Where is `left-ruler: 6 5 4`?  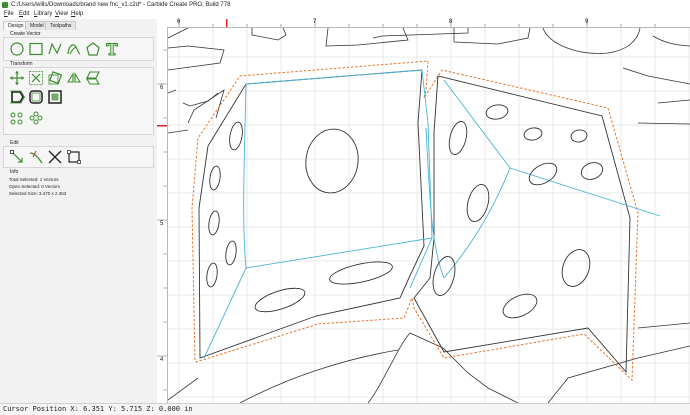 left-ruler: 6 5 4 is located at coordinates (162, 215).